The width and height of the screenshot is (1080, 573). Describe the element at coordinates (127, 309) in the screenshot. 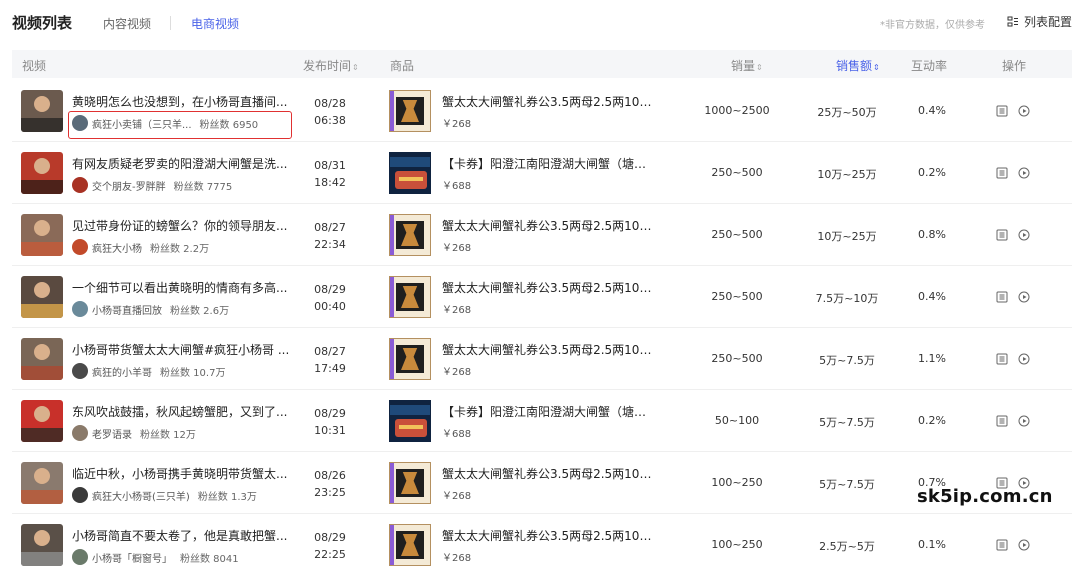

I see `author-name: 小杨哥直播回放` at that location.